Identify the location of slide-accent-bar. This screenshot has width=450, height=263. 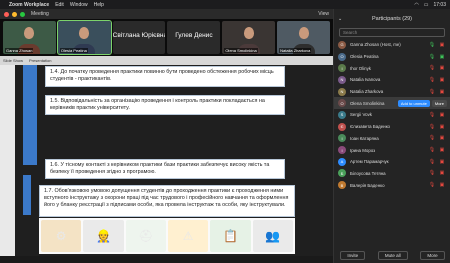
(30, 115).